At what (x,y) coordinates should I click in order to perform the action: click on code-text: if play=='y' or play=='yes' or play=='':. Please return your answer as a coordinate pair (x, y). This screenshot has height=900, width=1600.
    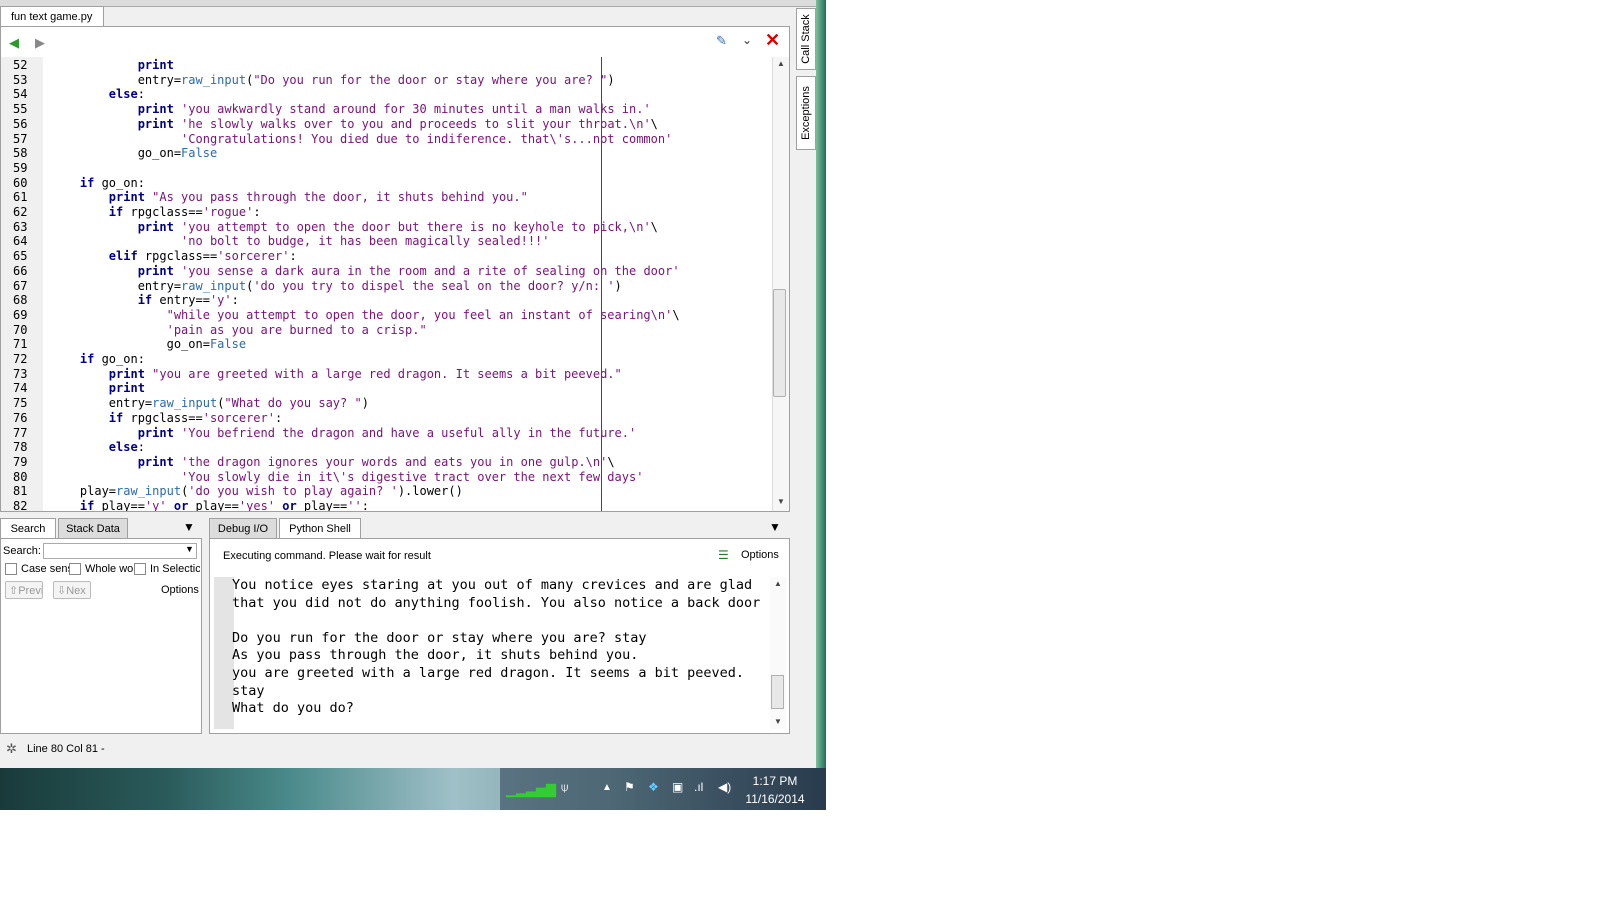
    Looking at the image, I should click on (224, 505).